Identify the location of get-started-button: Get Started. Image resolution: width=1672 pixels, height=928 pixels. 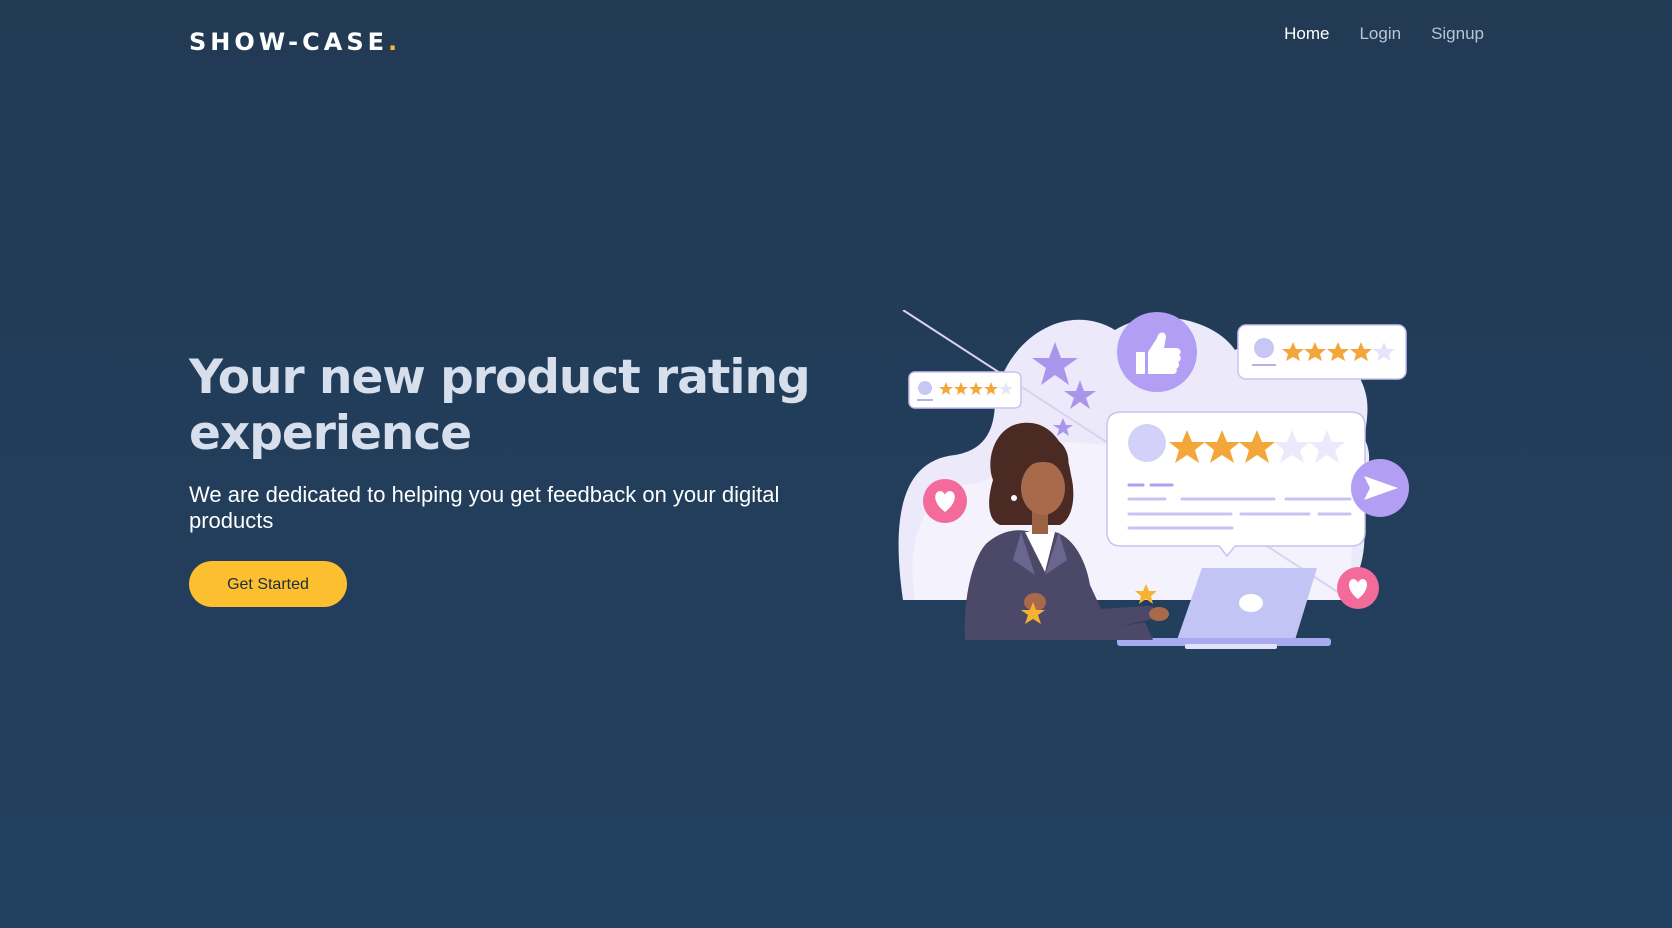
(268, 584).